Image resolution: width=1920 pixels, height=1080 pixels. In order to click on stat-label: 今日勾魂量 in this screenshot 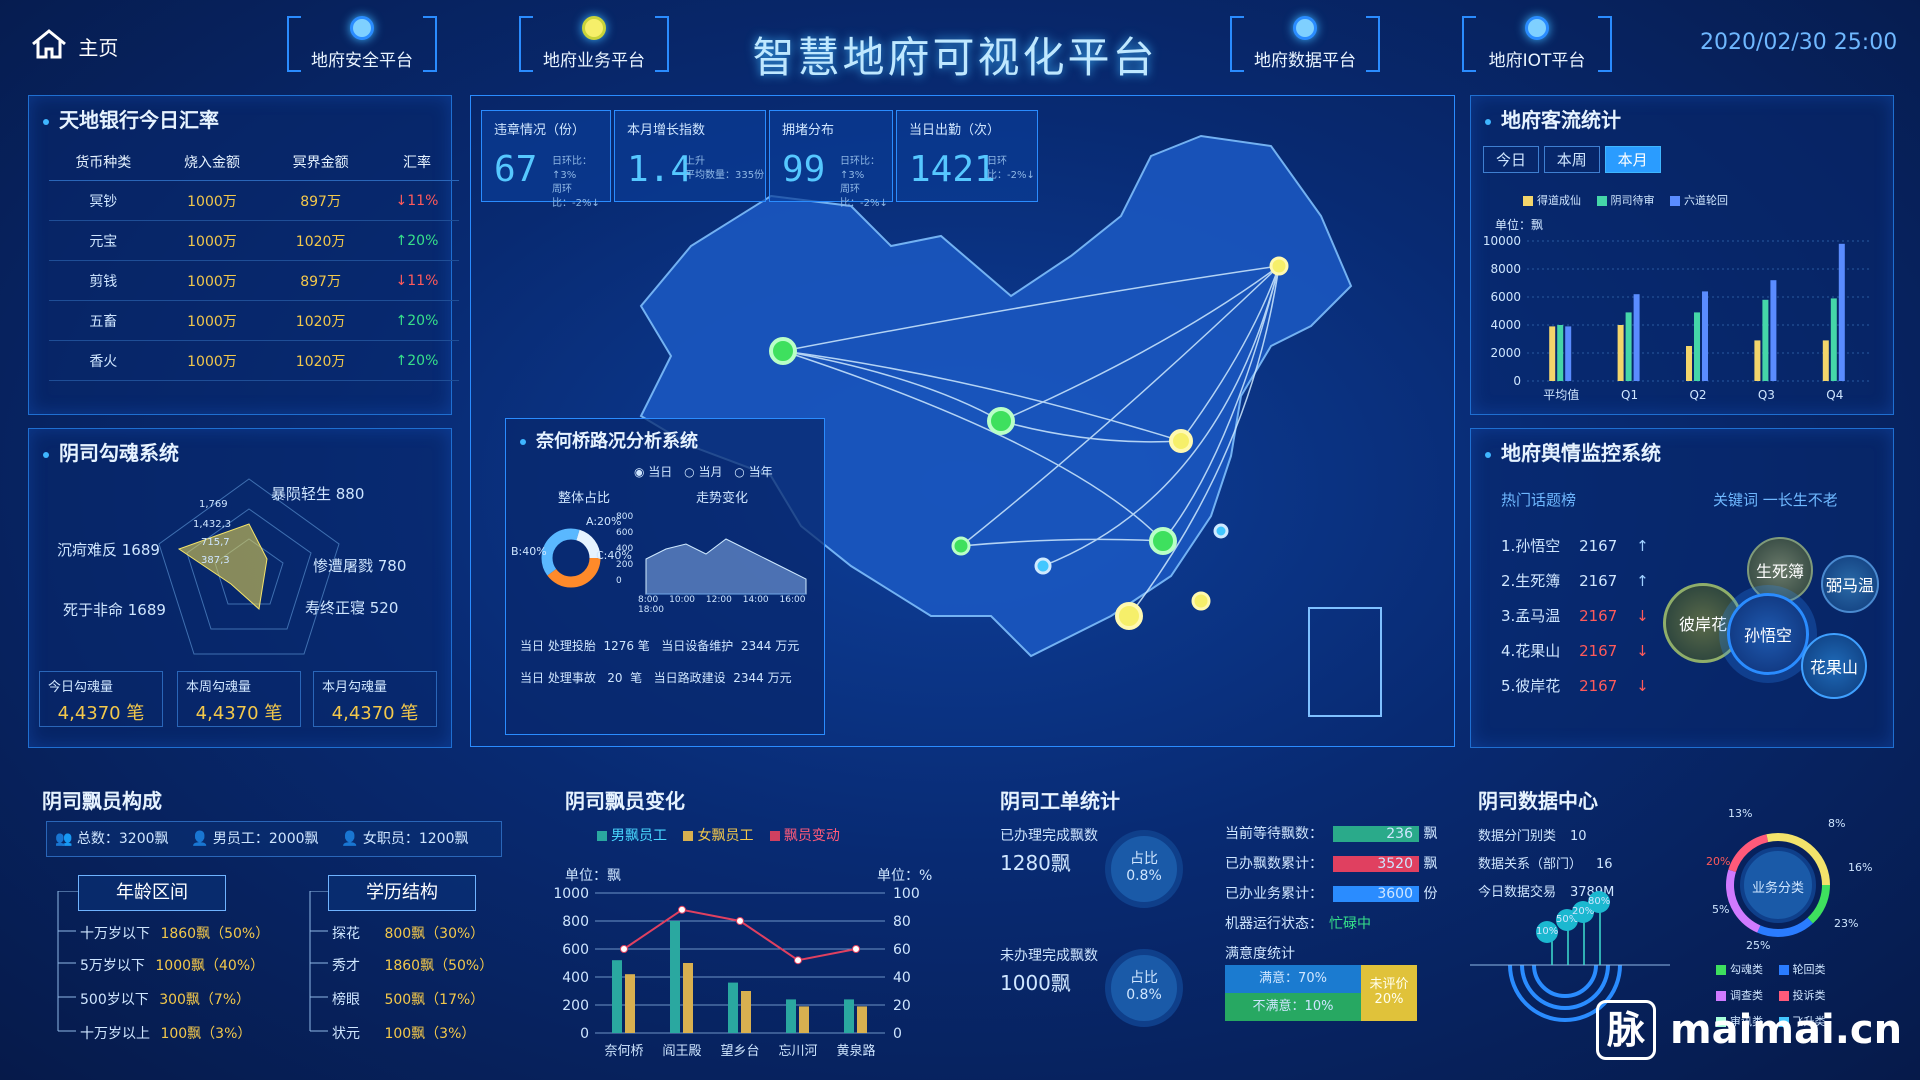, I will do `click(81, 687)`.